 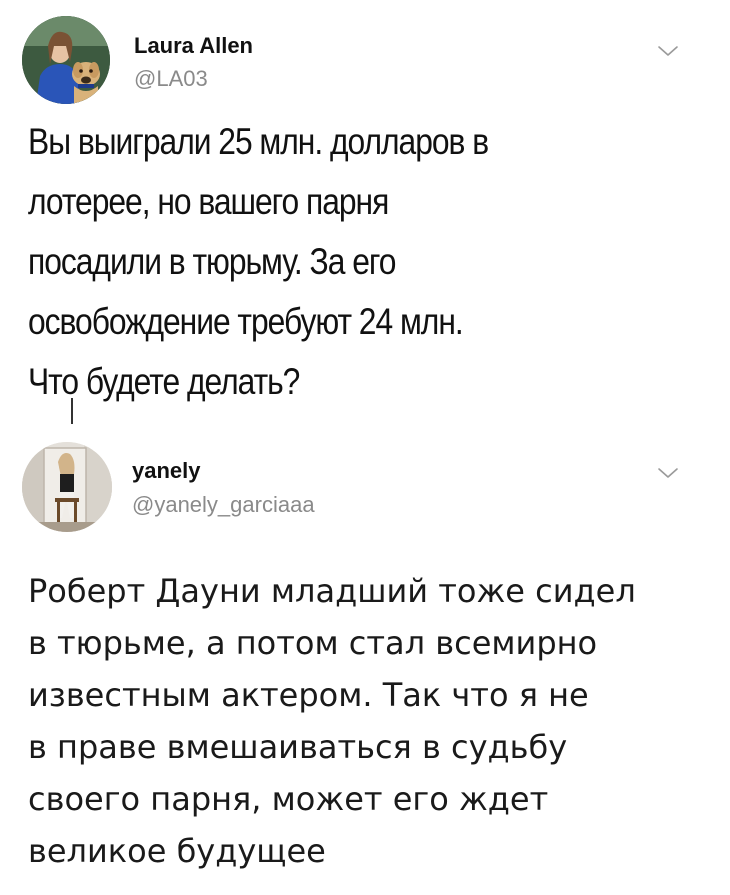 What do you see at coordinates (223, 505) in the screenshot?
I see `user-handle: @yanely_garciaaa` at bounding box center [223, 505].